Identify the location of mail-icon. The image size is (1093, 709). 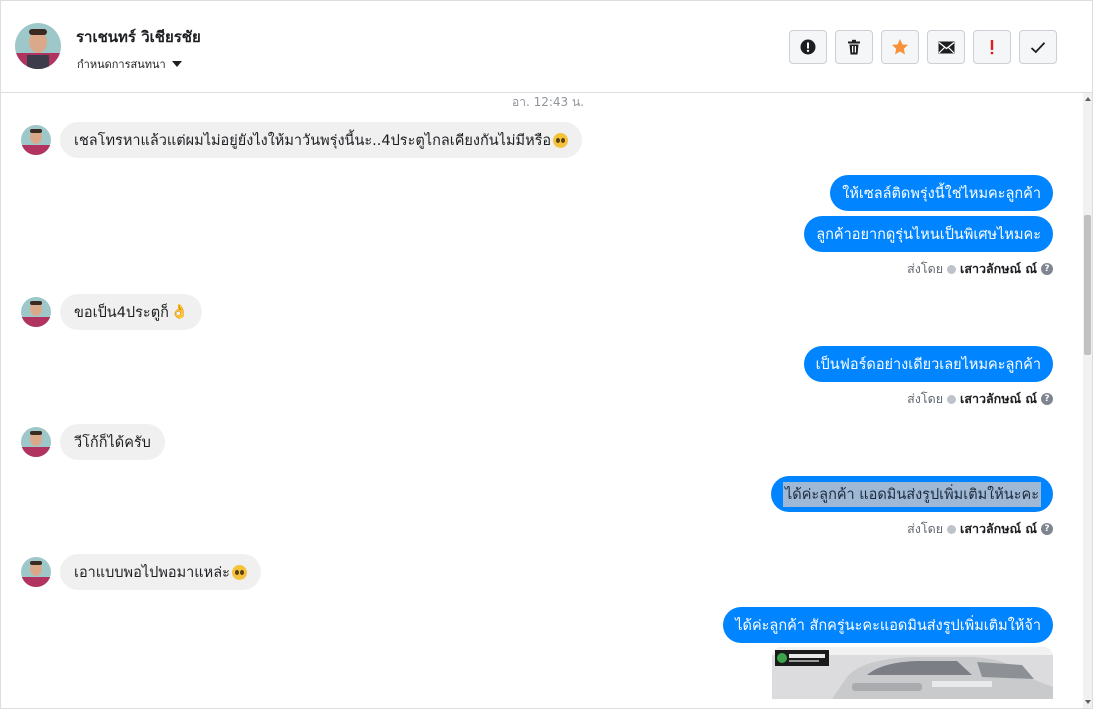
(946, 47).